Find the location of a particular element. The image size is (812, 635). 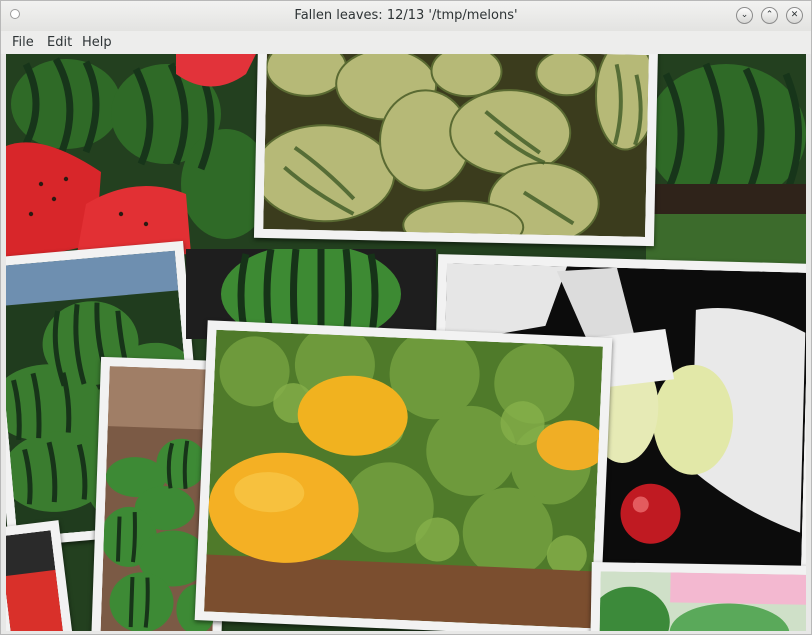

chevron-down-icon: ⌄ is located at coordinates (744, 15).